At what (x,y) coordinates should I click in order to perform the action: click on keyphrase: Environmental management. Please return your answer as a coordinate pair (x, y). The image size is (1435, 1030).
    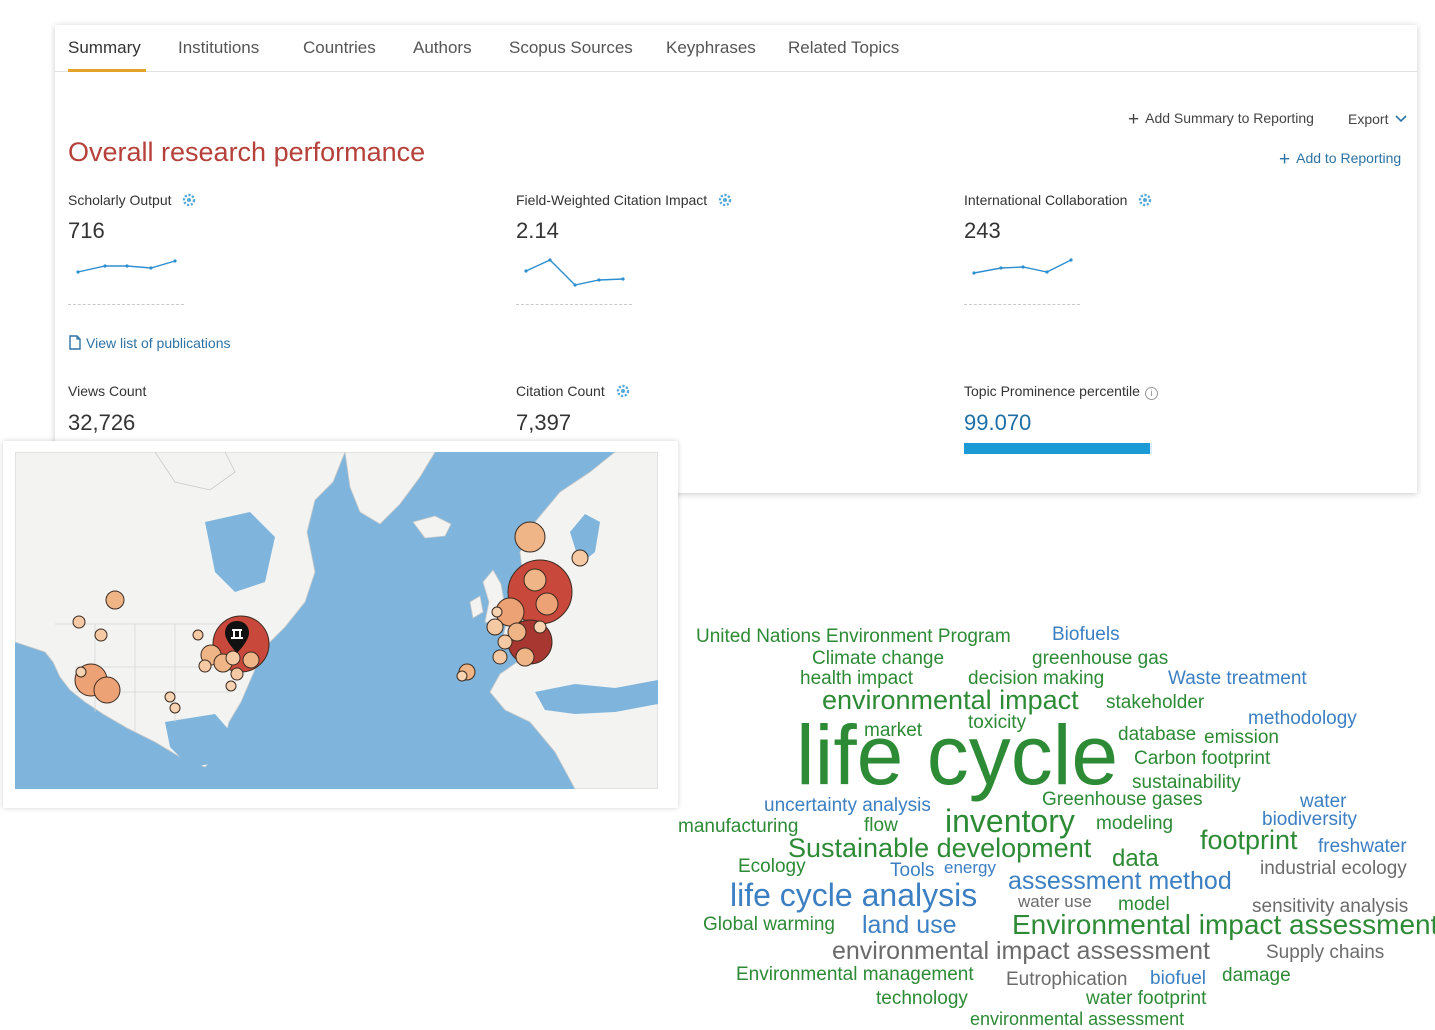
    Looking at the image, I should click on (855, 974).